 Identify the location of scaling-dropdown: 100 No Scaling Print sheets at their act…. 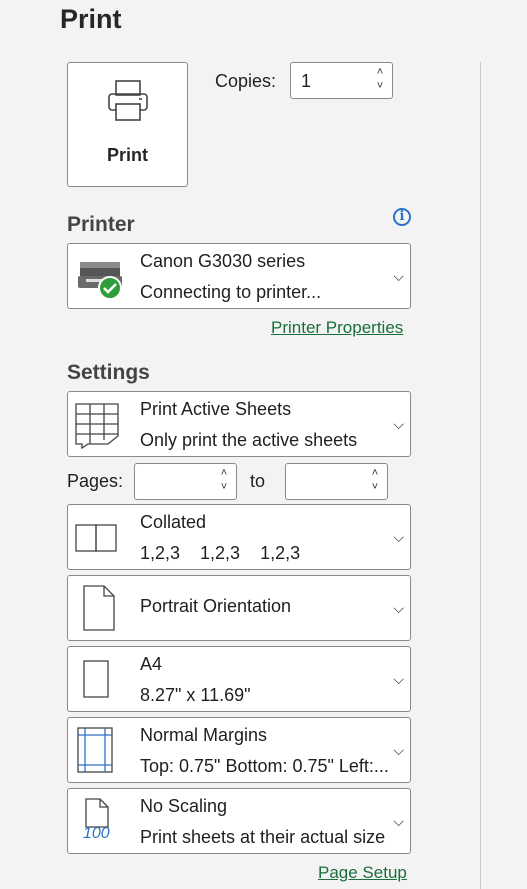
(239, 821).